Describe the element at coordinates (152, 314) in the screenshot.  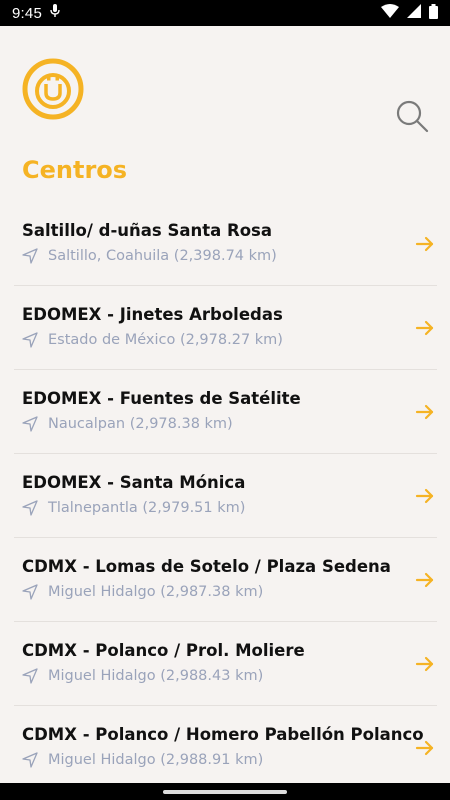
I see `center-name: EDOMEX - Jinetes Arboledas` at that location.